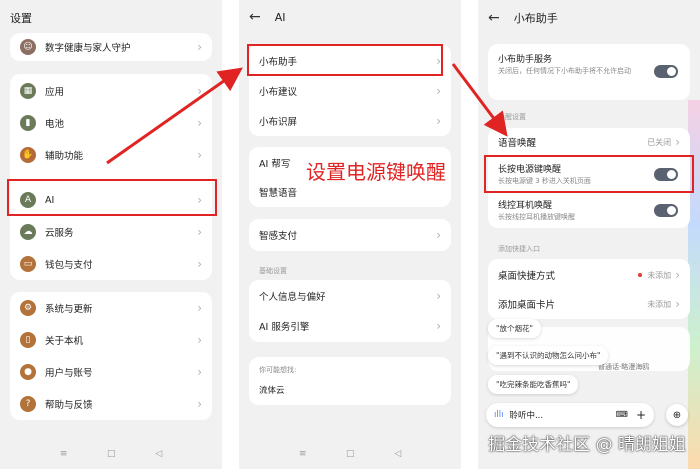 The width and height of the screenshot is (700, 469). I want to click on arrow-ai-to-xiaobu, so click(174, 116).